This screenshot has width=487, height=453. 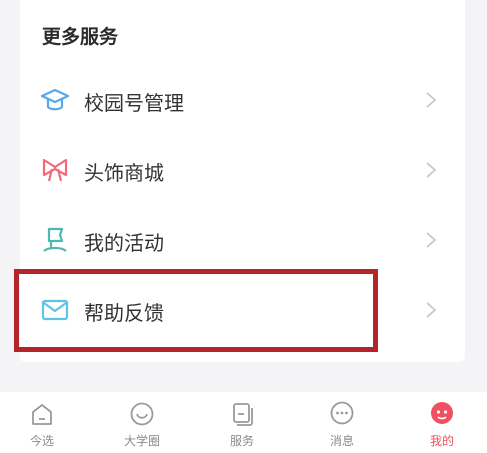 What do you see at coordinates (442, 413) in the screenshot?
I see `profile-icon` at bounding box center [442, 413].